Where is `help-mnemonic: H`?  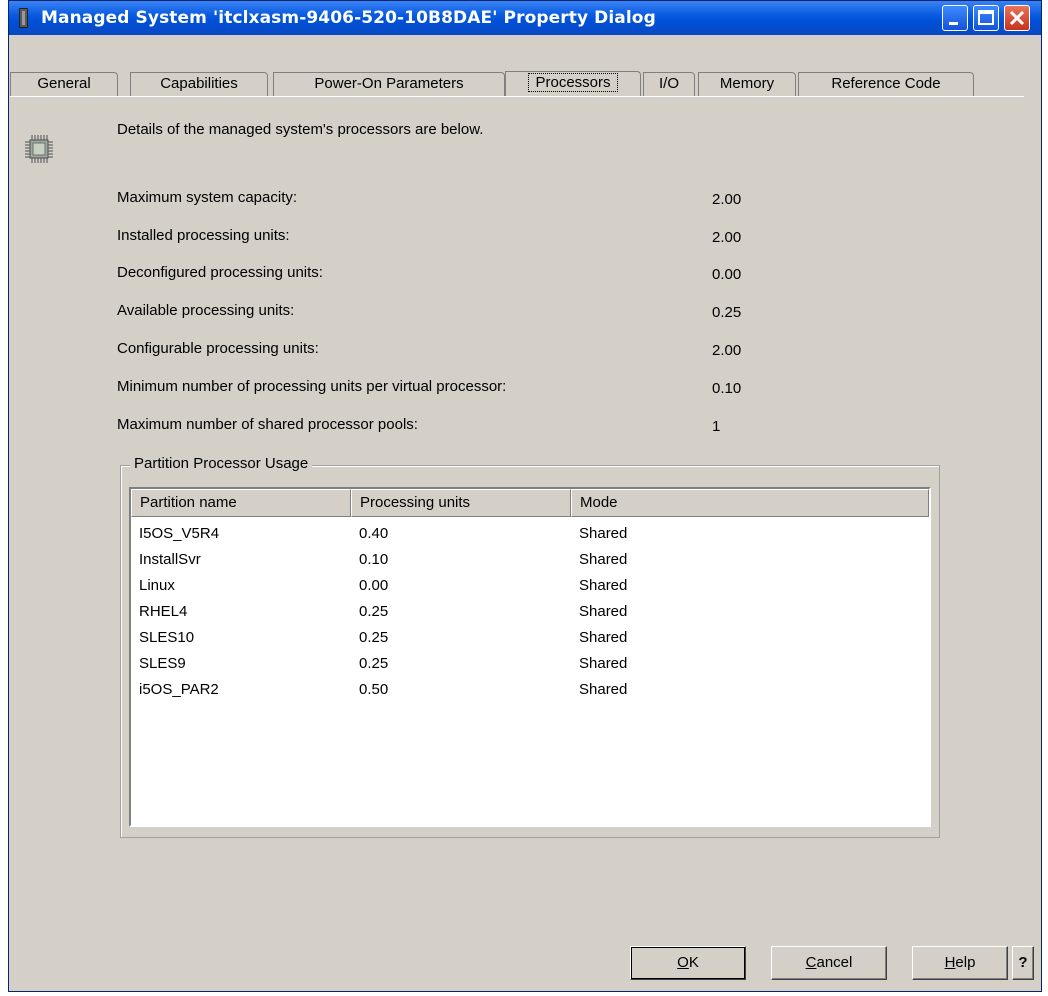 help-mnemonic: H is located at coordinates (950, 962).